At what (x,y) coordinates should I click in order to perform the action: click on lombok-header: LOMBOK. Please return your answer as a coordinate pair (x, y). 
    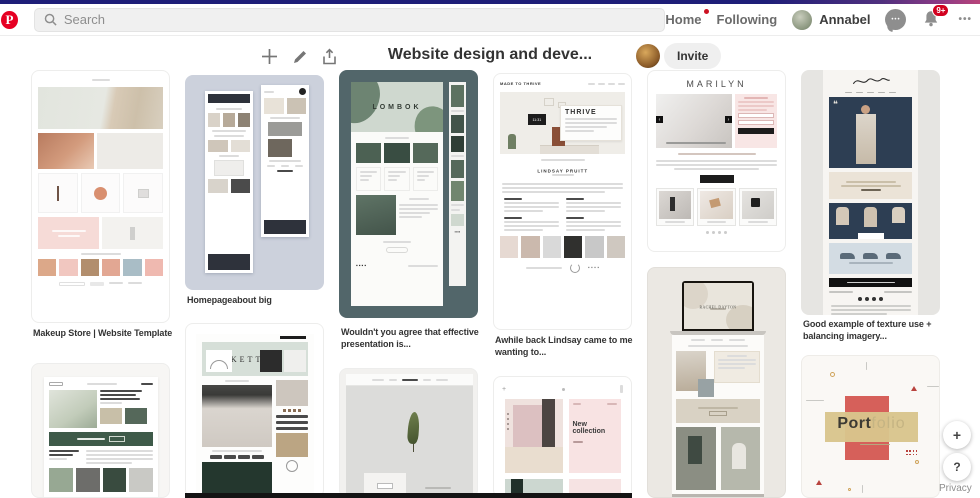
    Looking at the image, I should click on (397, 107).